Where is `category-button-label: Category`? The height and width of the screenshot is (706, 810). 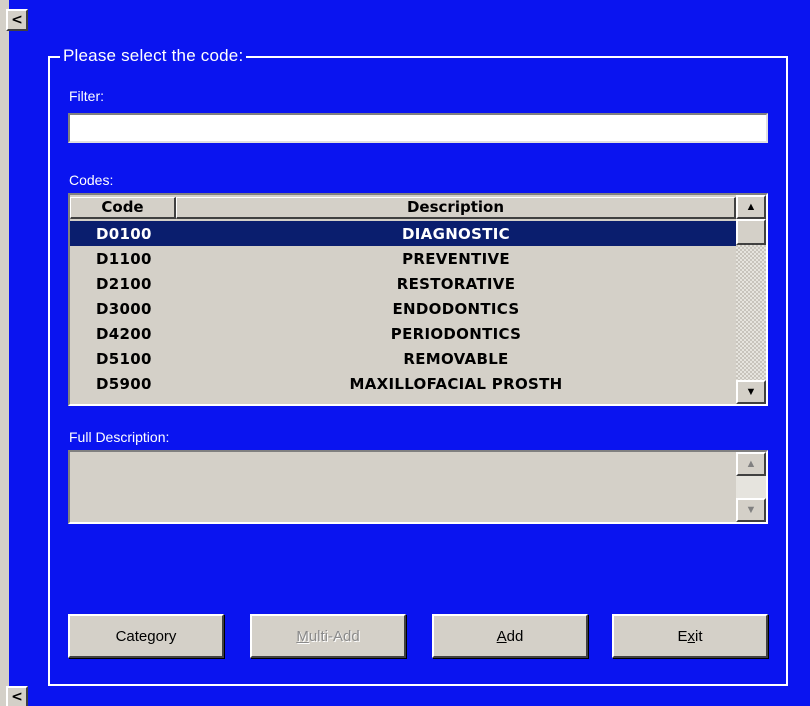 category-button-label: Category is located at coordinates (146, 636).